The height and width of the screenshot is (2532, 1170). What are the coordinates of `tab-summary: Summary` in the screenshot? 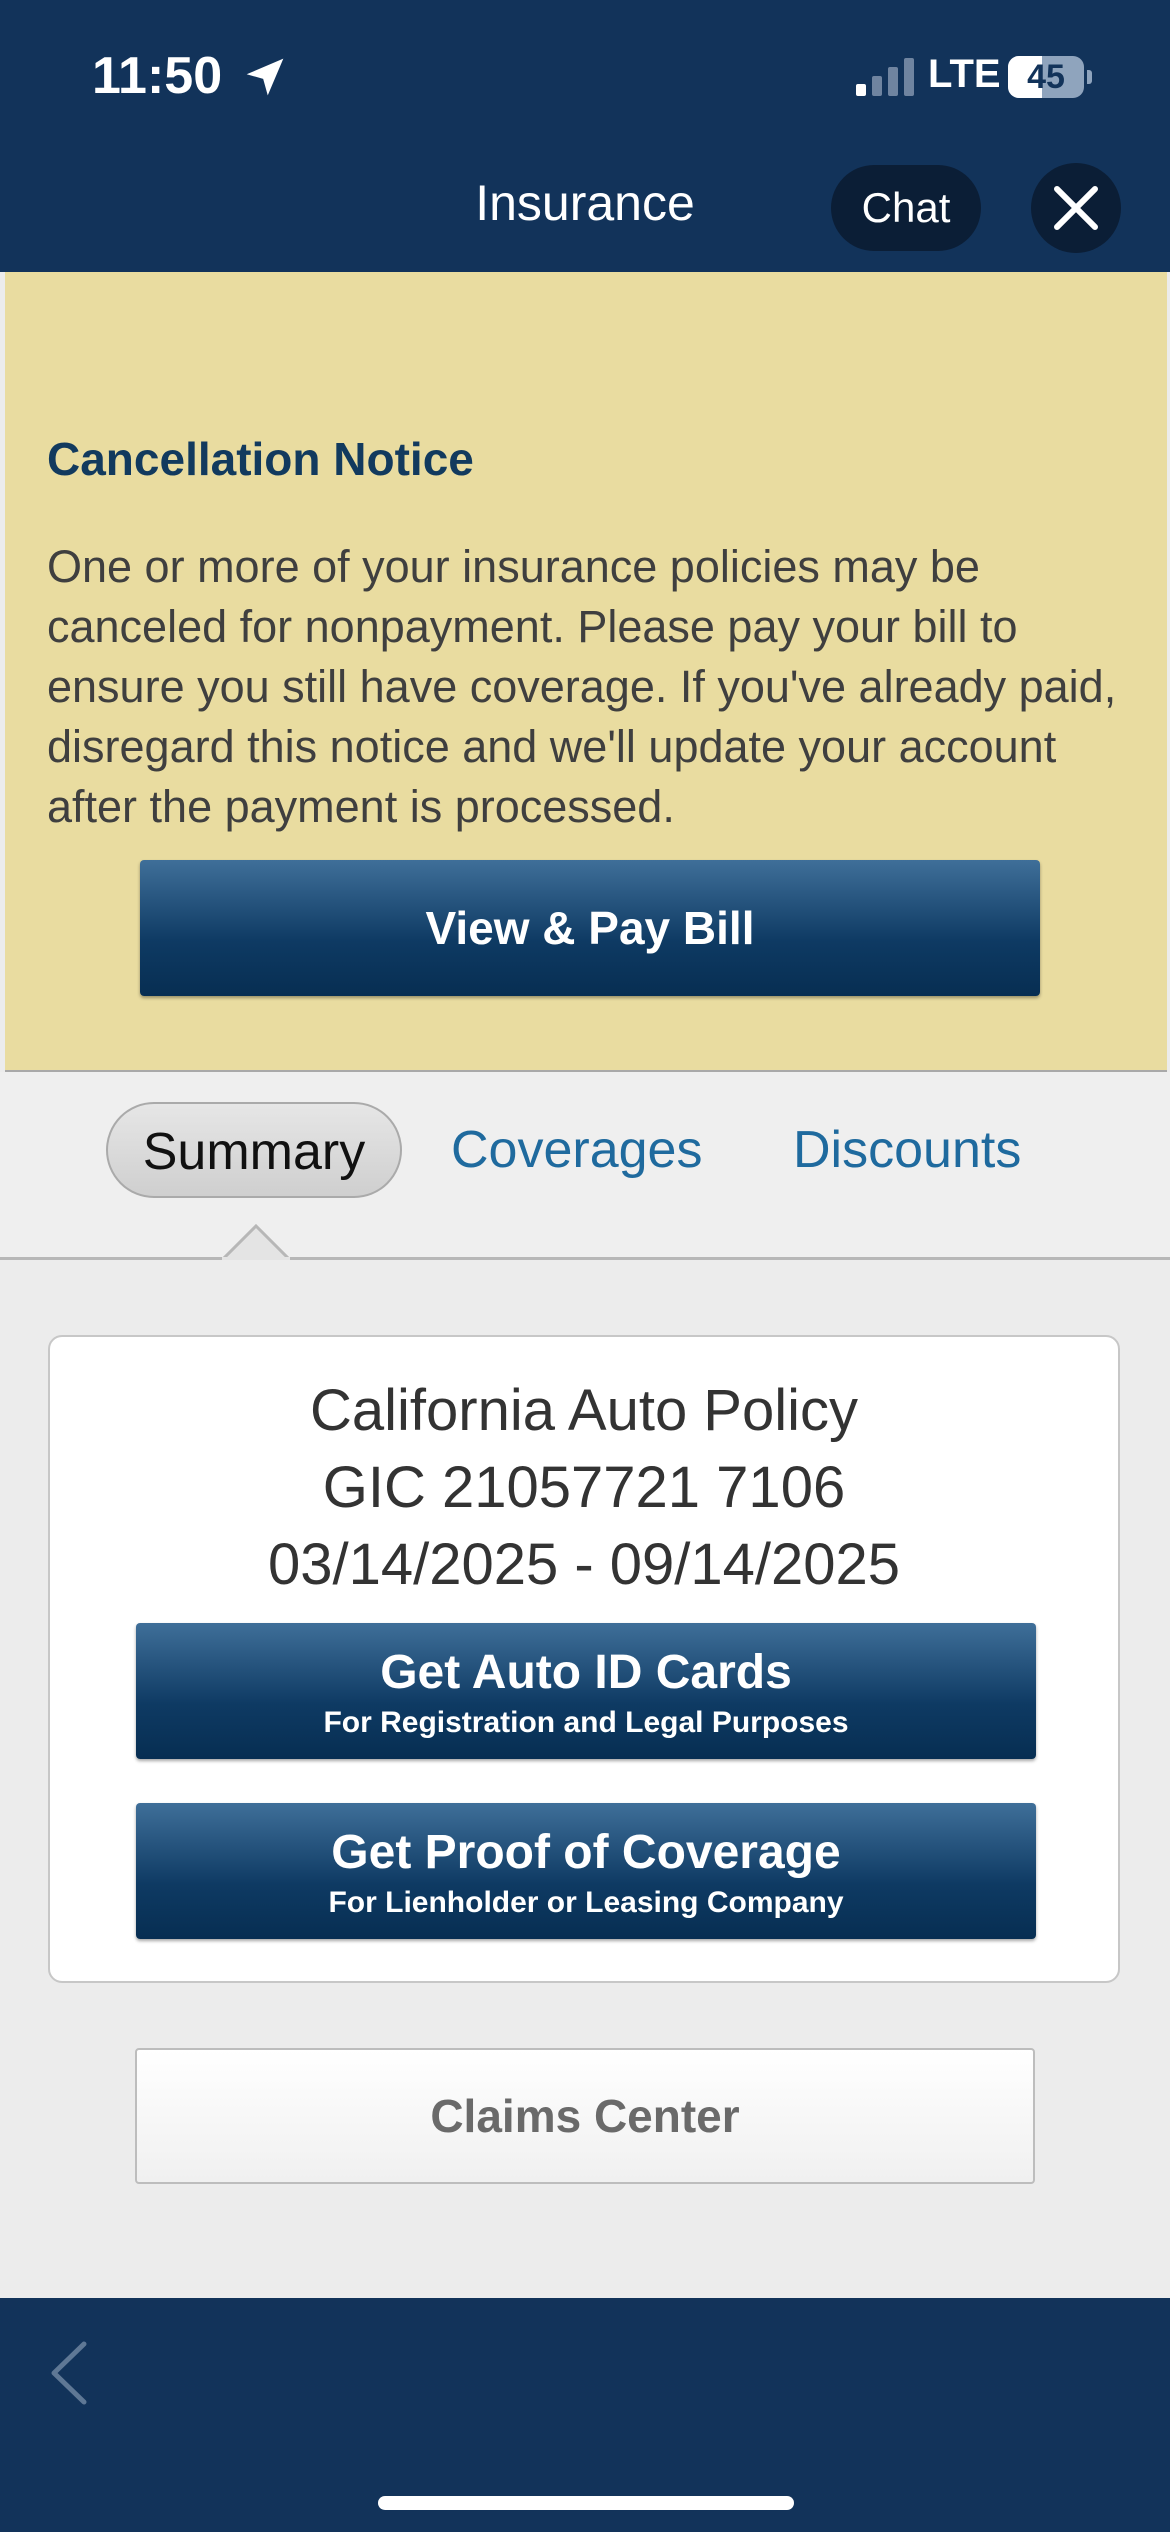 It's located at (254, 1150).